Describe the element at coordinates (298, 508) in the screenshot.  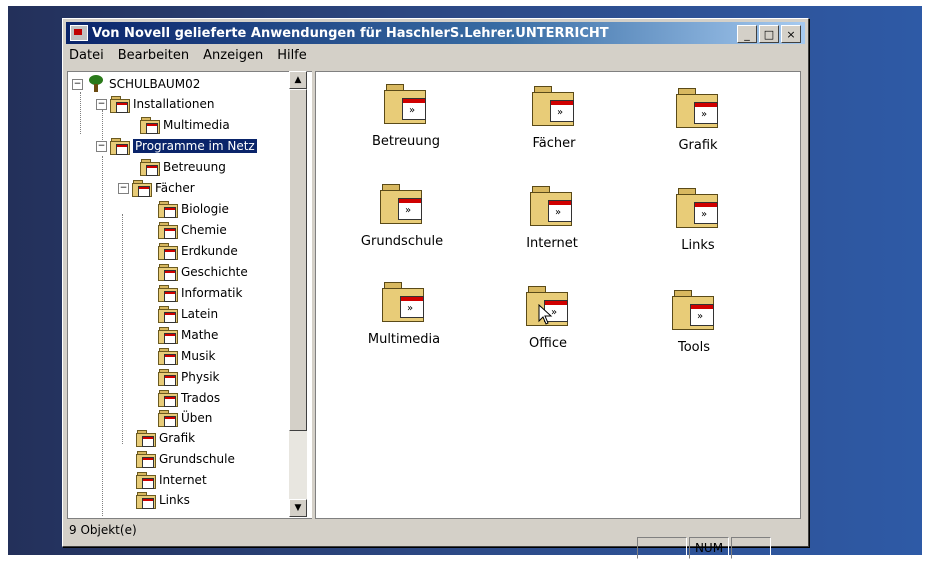
I see `scroll-down-icon: ▼` at that location.